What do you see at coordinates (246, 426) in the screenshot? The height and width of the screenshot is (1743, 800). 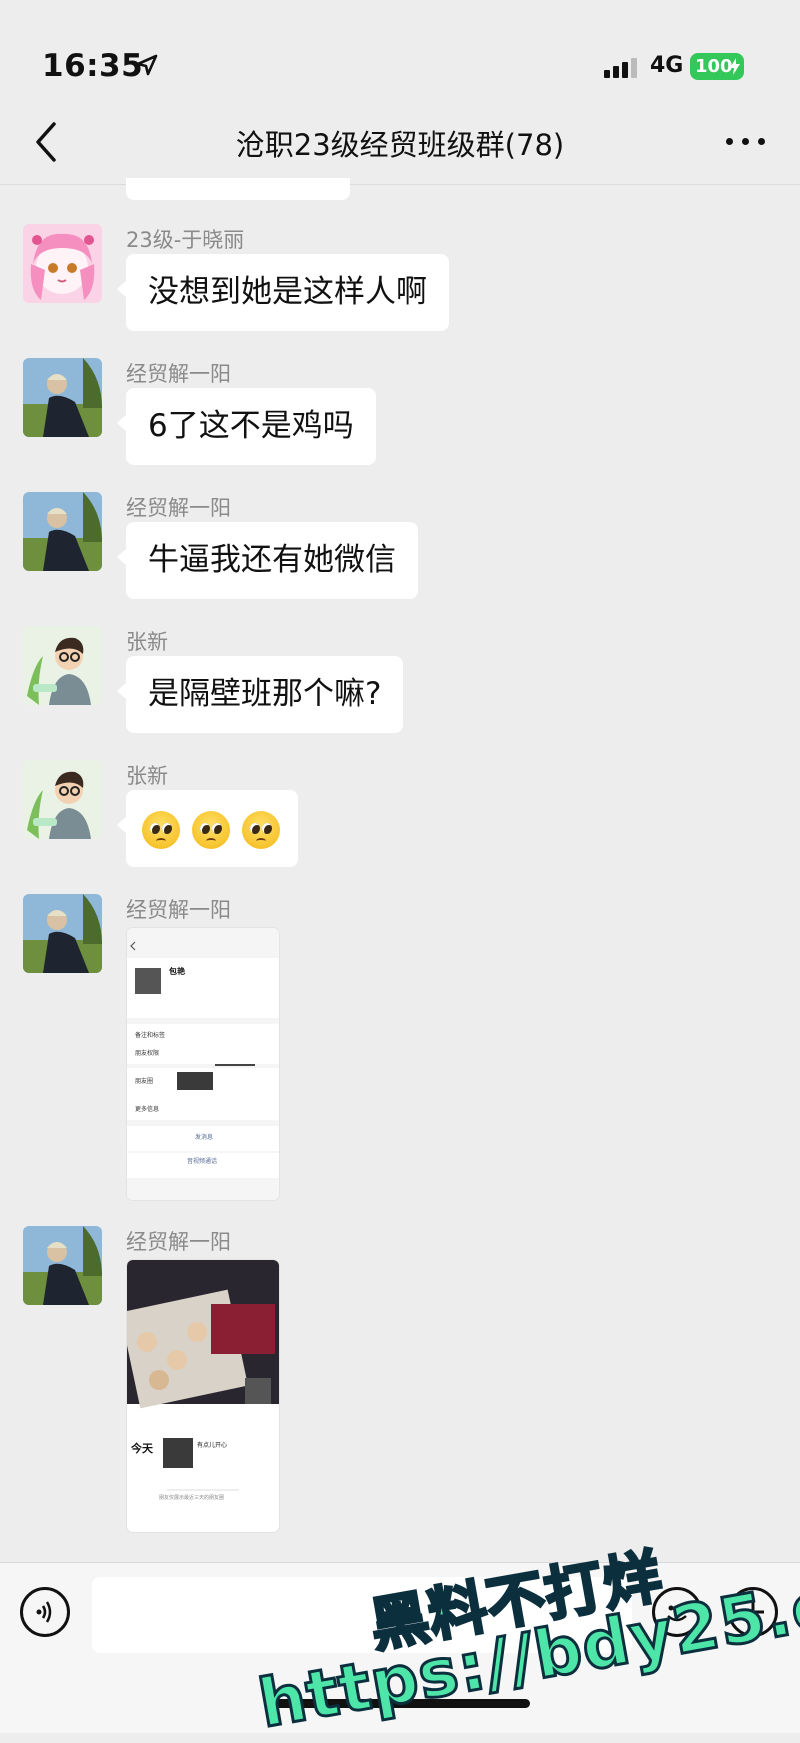 I see `message-bubble: 6了这不是鸡吗` at bounding box center [246, 426].